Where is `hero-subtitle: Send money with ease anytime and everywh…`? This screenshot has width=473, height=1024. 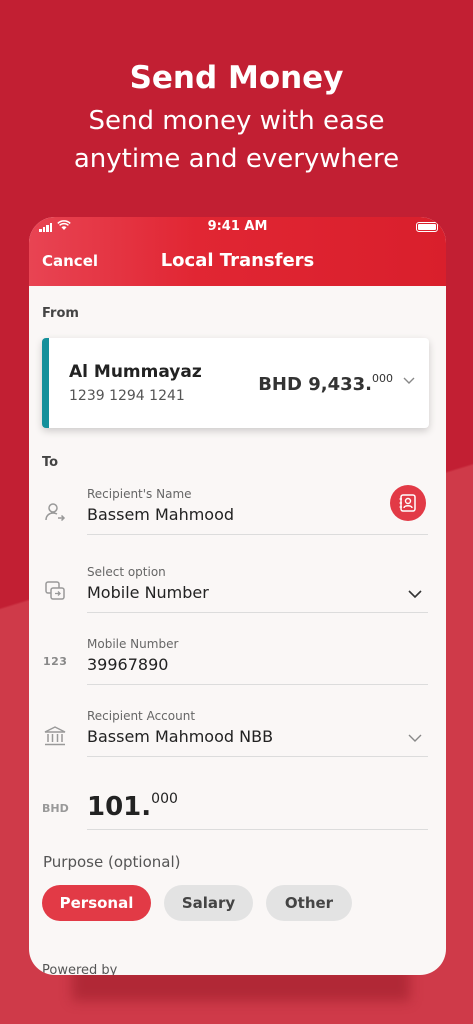 hero-subtitle: Send money with ease anytime and everywh… is located at coordinates (236, 140).